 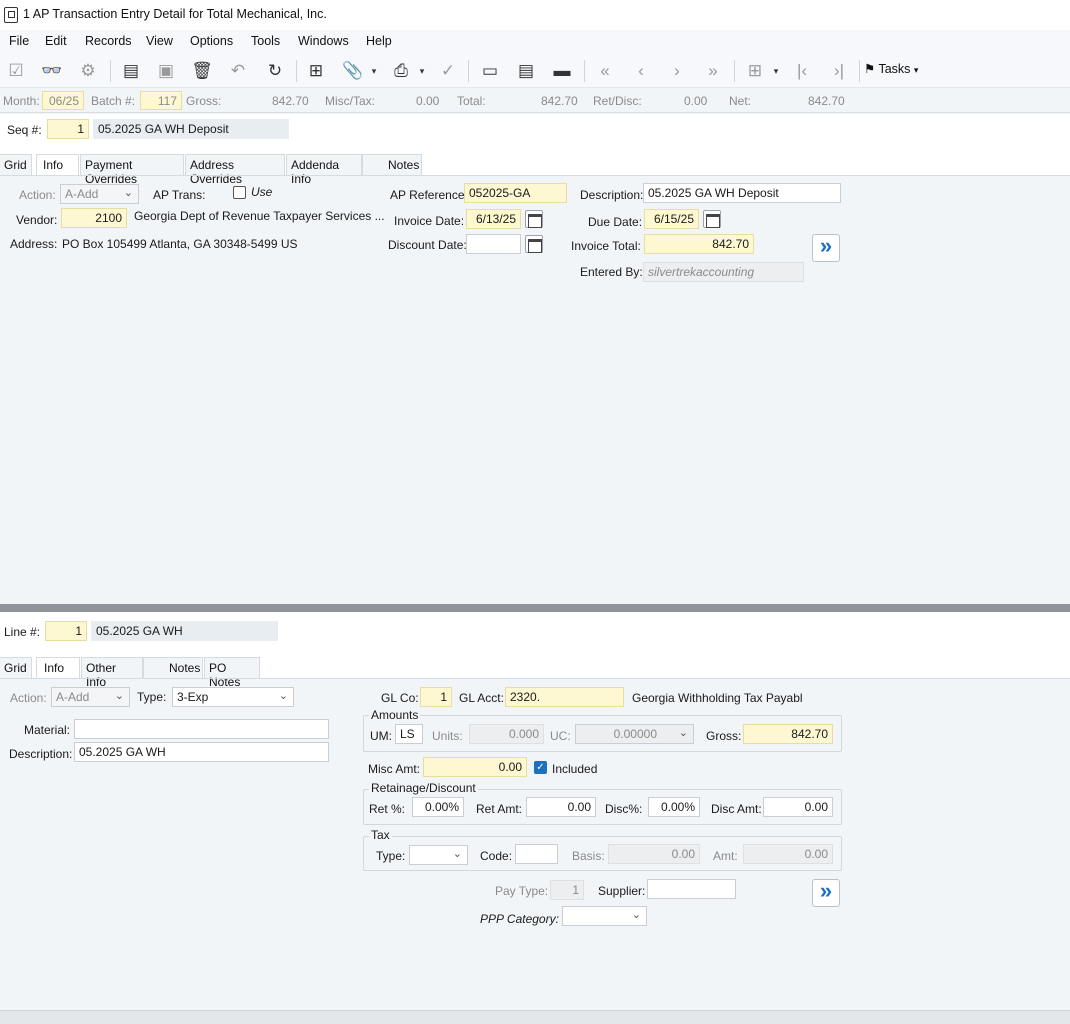 What do you see at coordinates (82, 194) in the screenshot?
I see `action-value: A-Add` at bounding box center [82, 194].